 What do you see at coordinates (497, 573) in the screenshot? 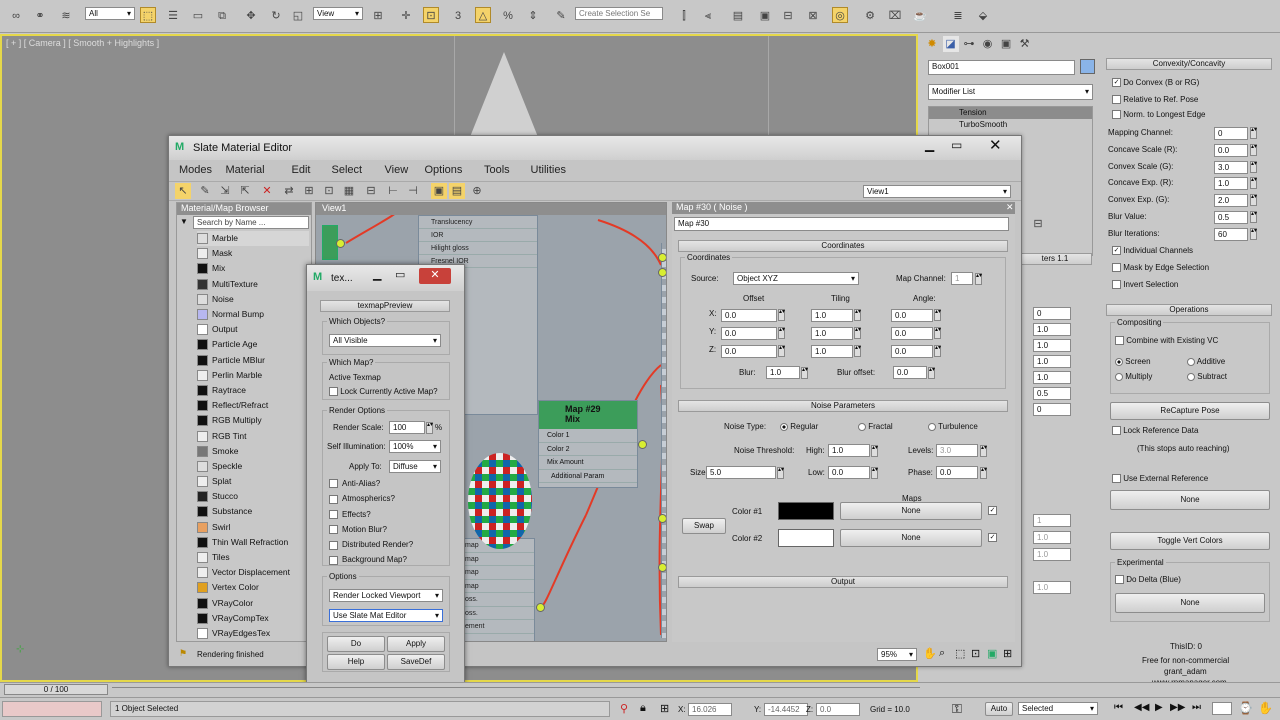
I see `node-slot: map` at bounding box center [497, 573].